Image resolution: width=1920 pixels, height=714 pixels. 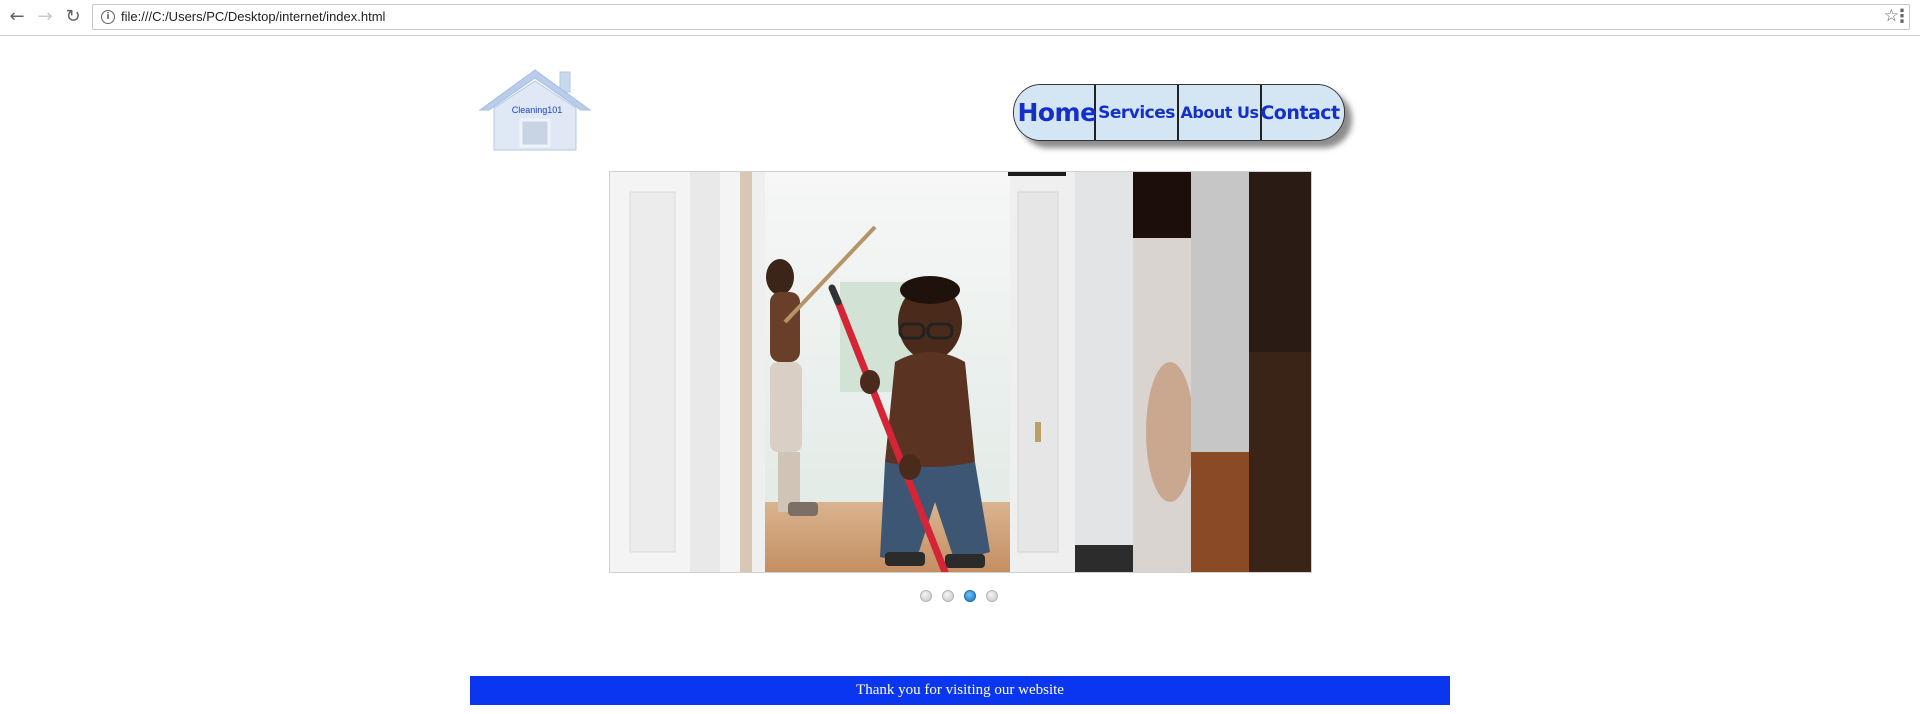 What do you see at coordinates (1055, 112) in the screenshot?
I see `nav-home: Home` at bounding box center [1055, 112].